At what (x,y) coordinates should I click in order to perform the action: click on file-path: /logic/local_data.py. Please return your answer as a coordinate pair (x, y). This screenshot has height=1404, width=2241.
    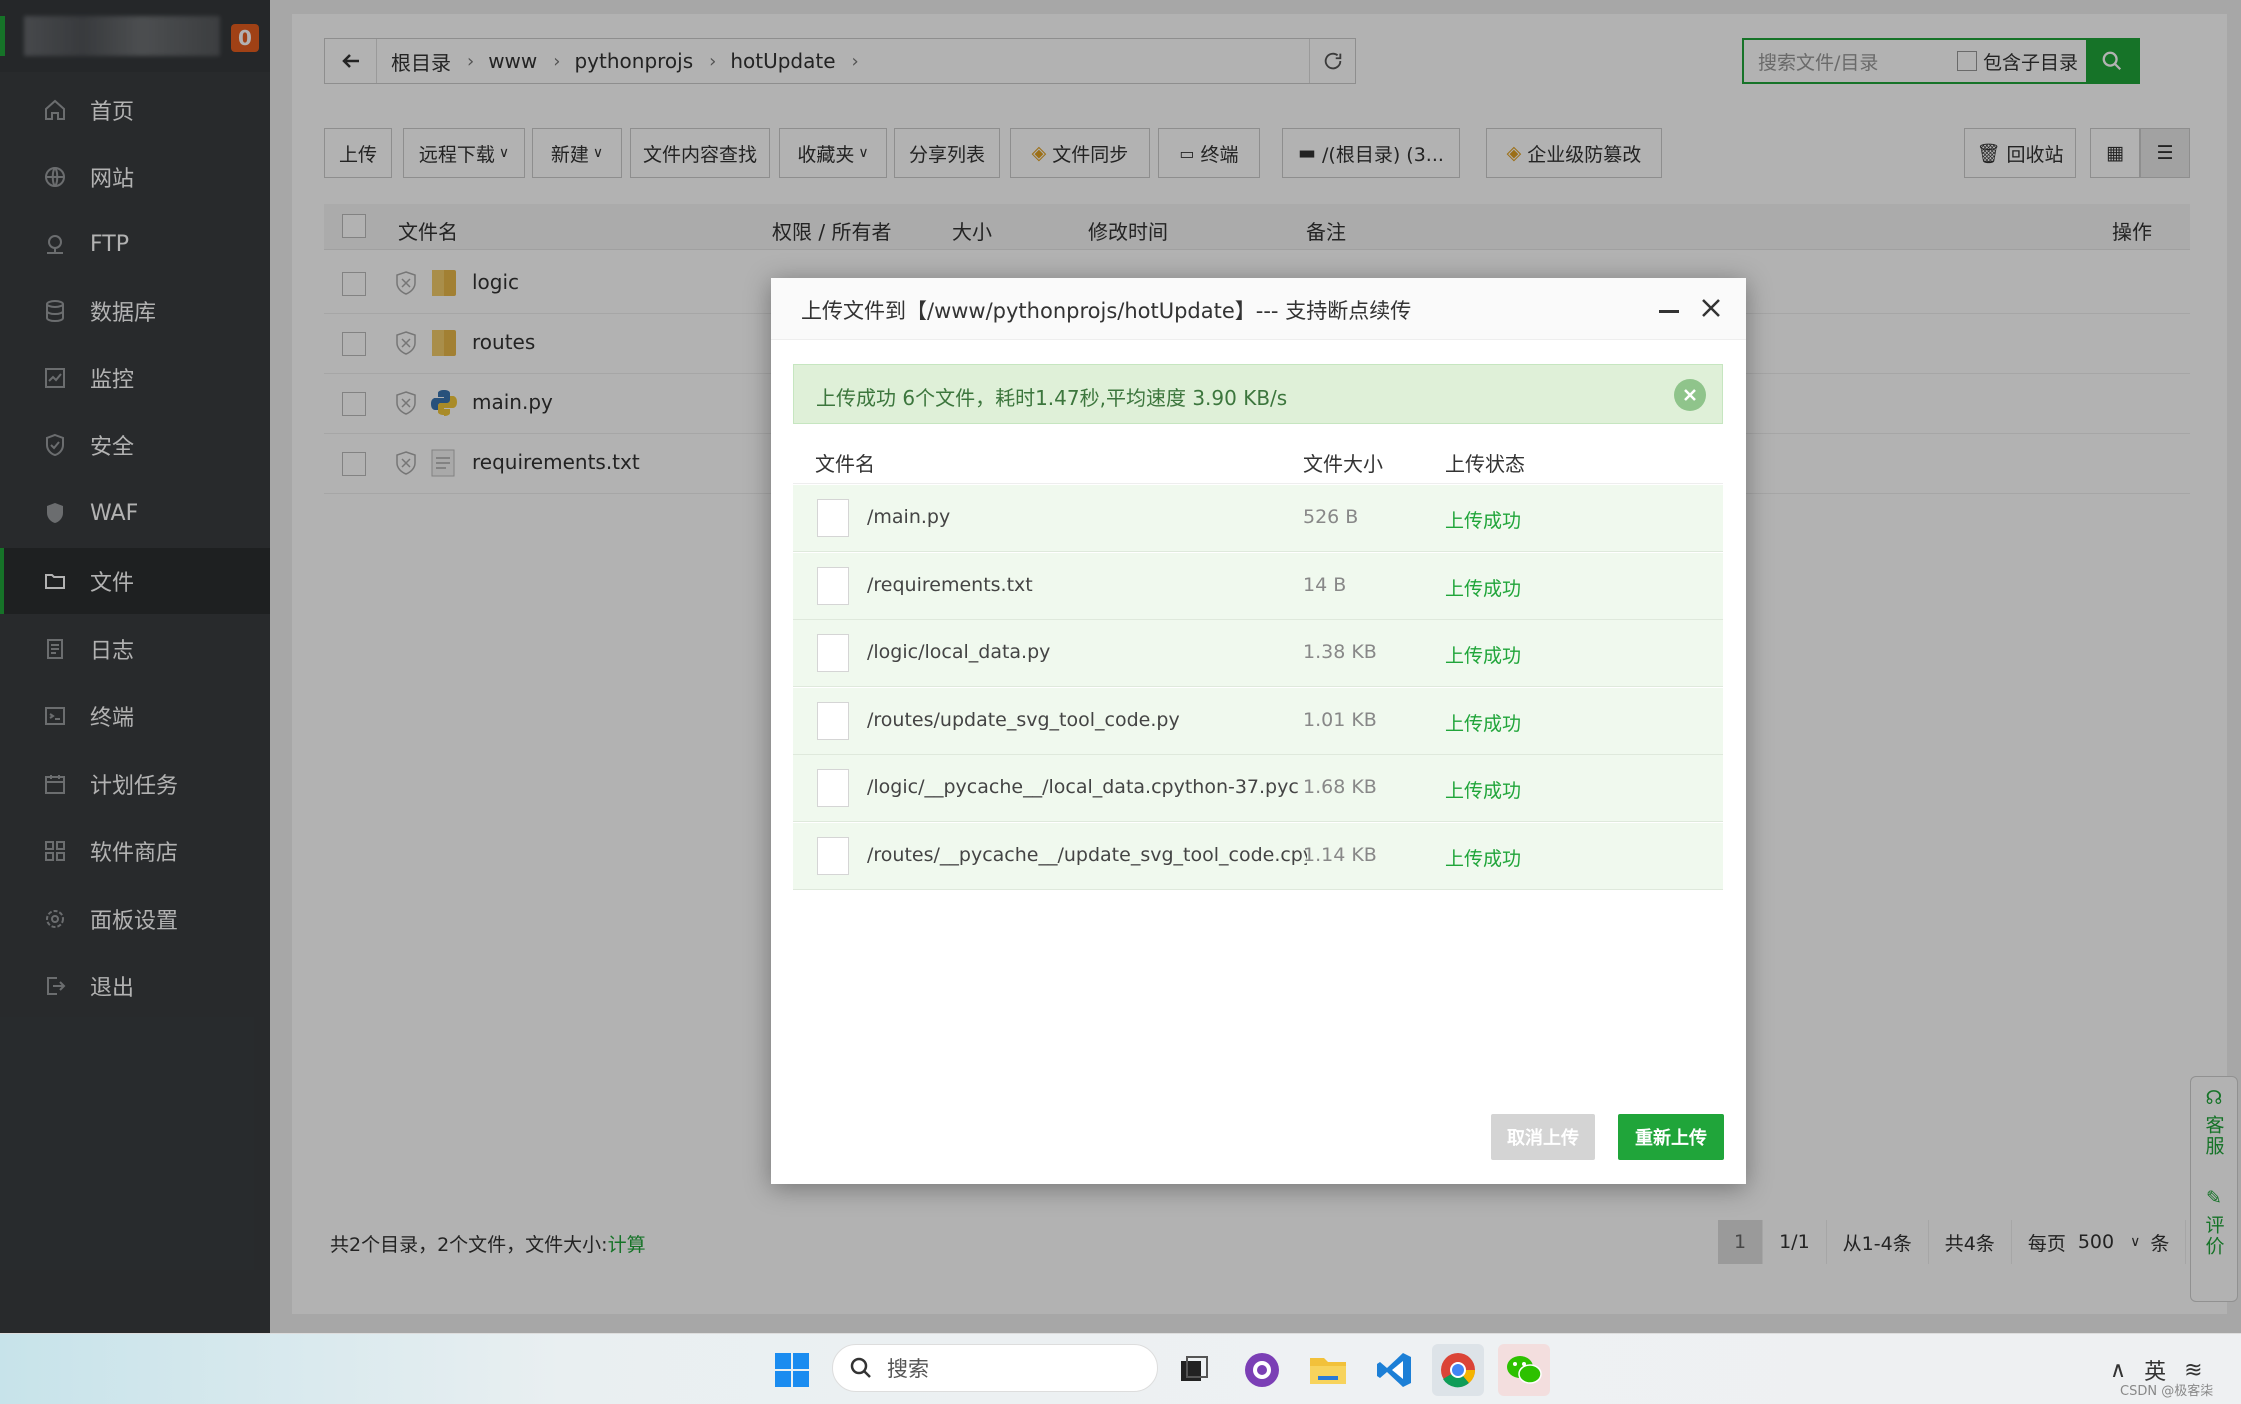
    Looking at the image, I should click on (959, 652).